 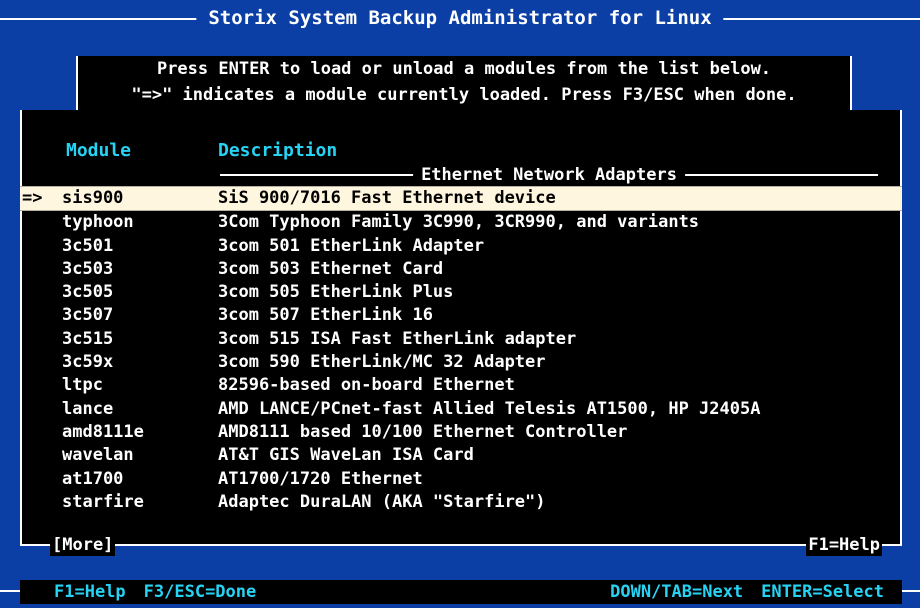 I want to click on module-name: wavelan, so click(x=98, y=455).